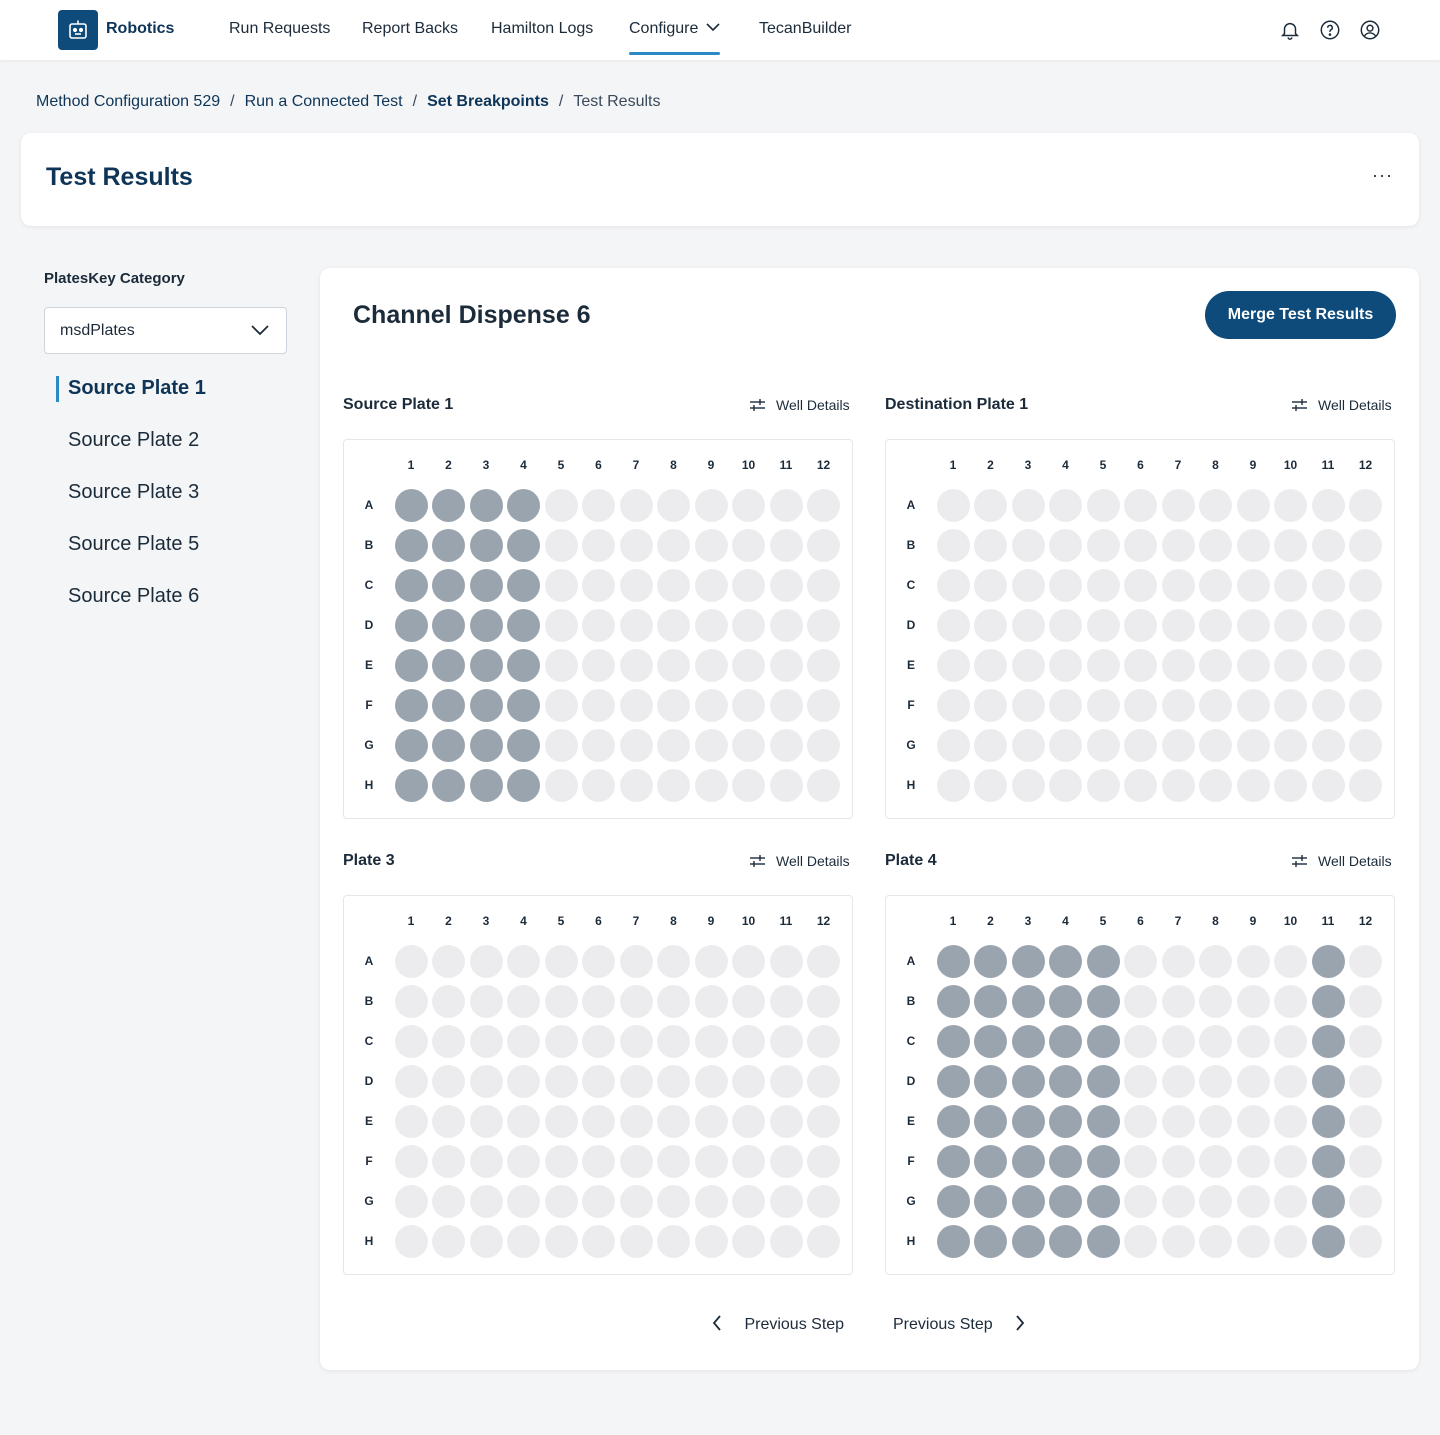  Describe the element at coordinates (748, 705) in the screenshot. I see `well-F10` at that location.